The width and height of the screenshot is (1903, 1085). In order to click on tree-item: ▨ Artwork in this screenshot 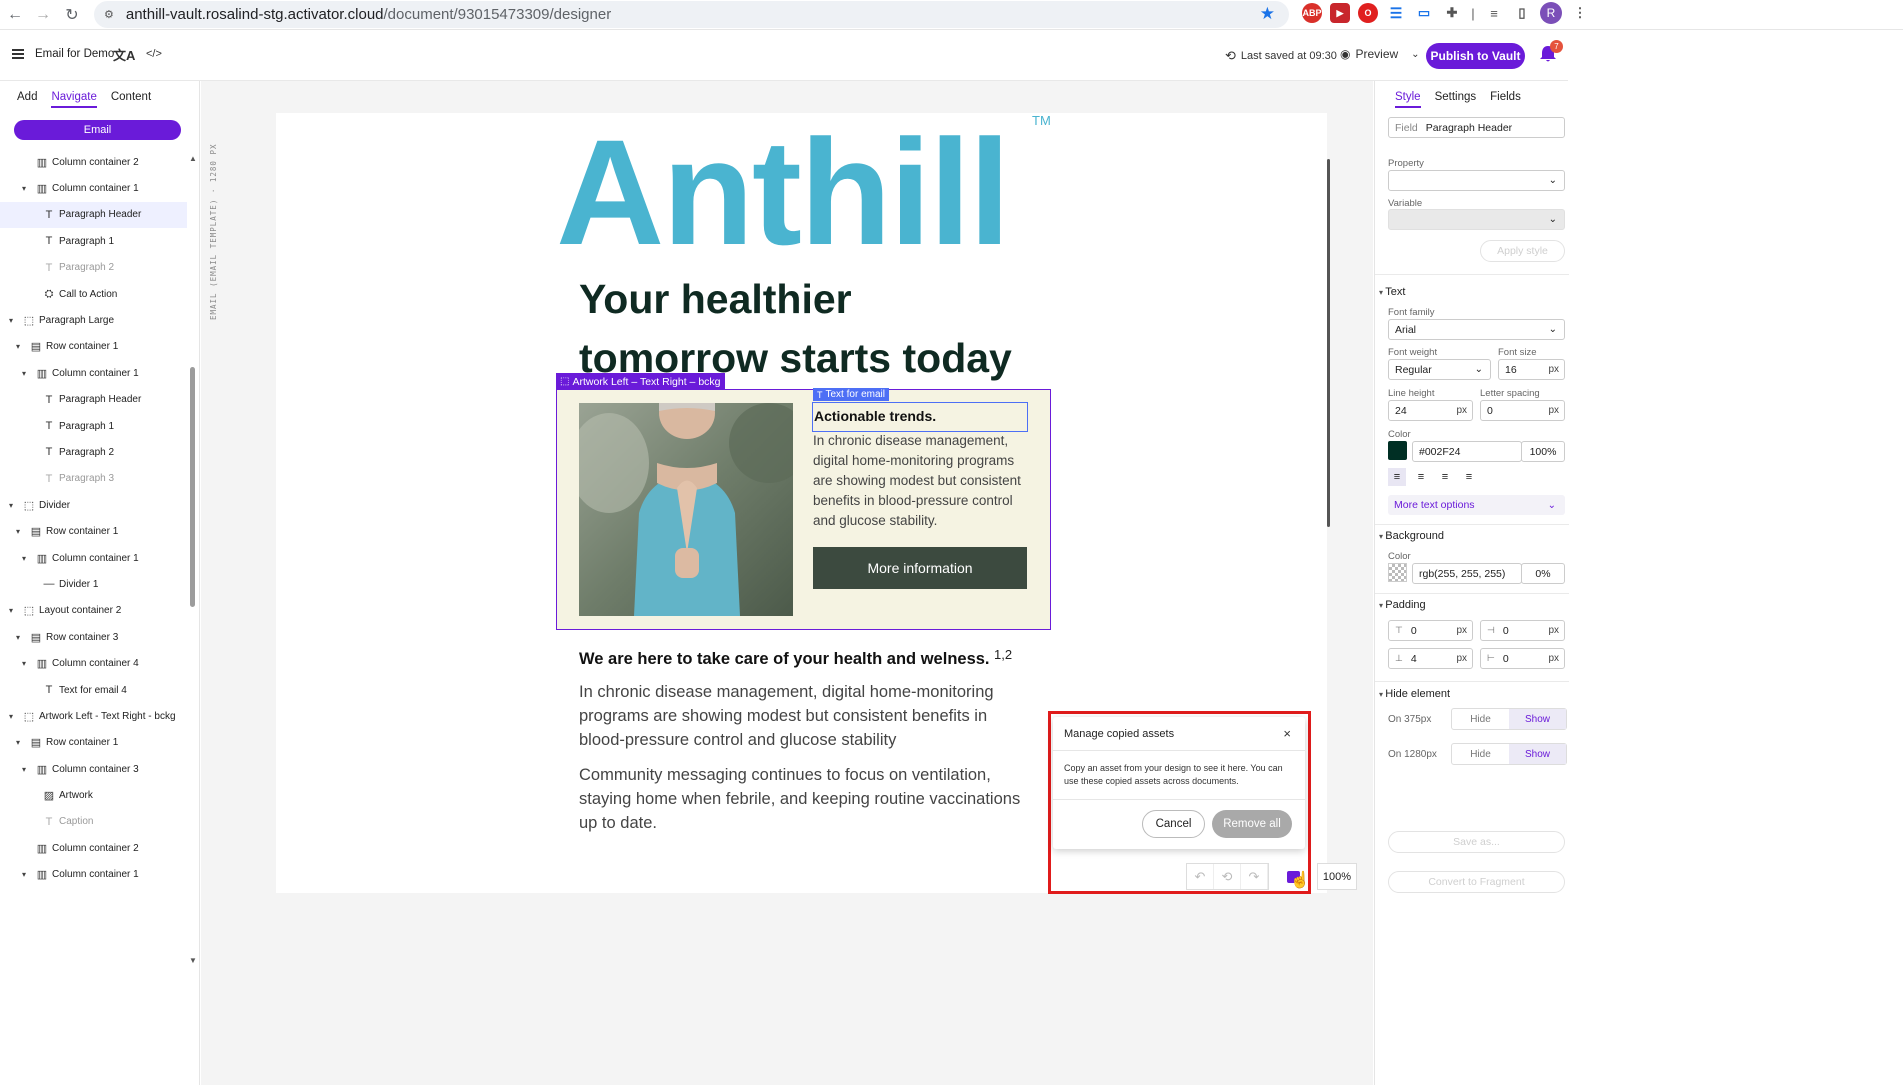, I will do `click(93, 795)`.